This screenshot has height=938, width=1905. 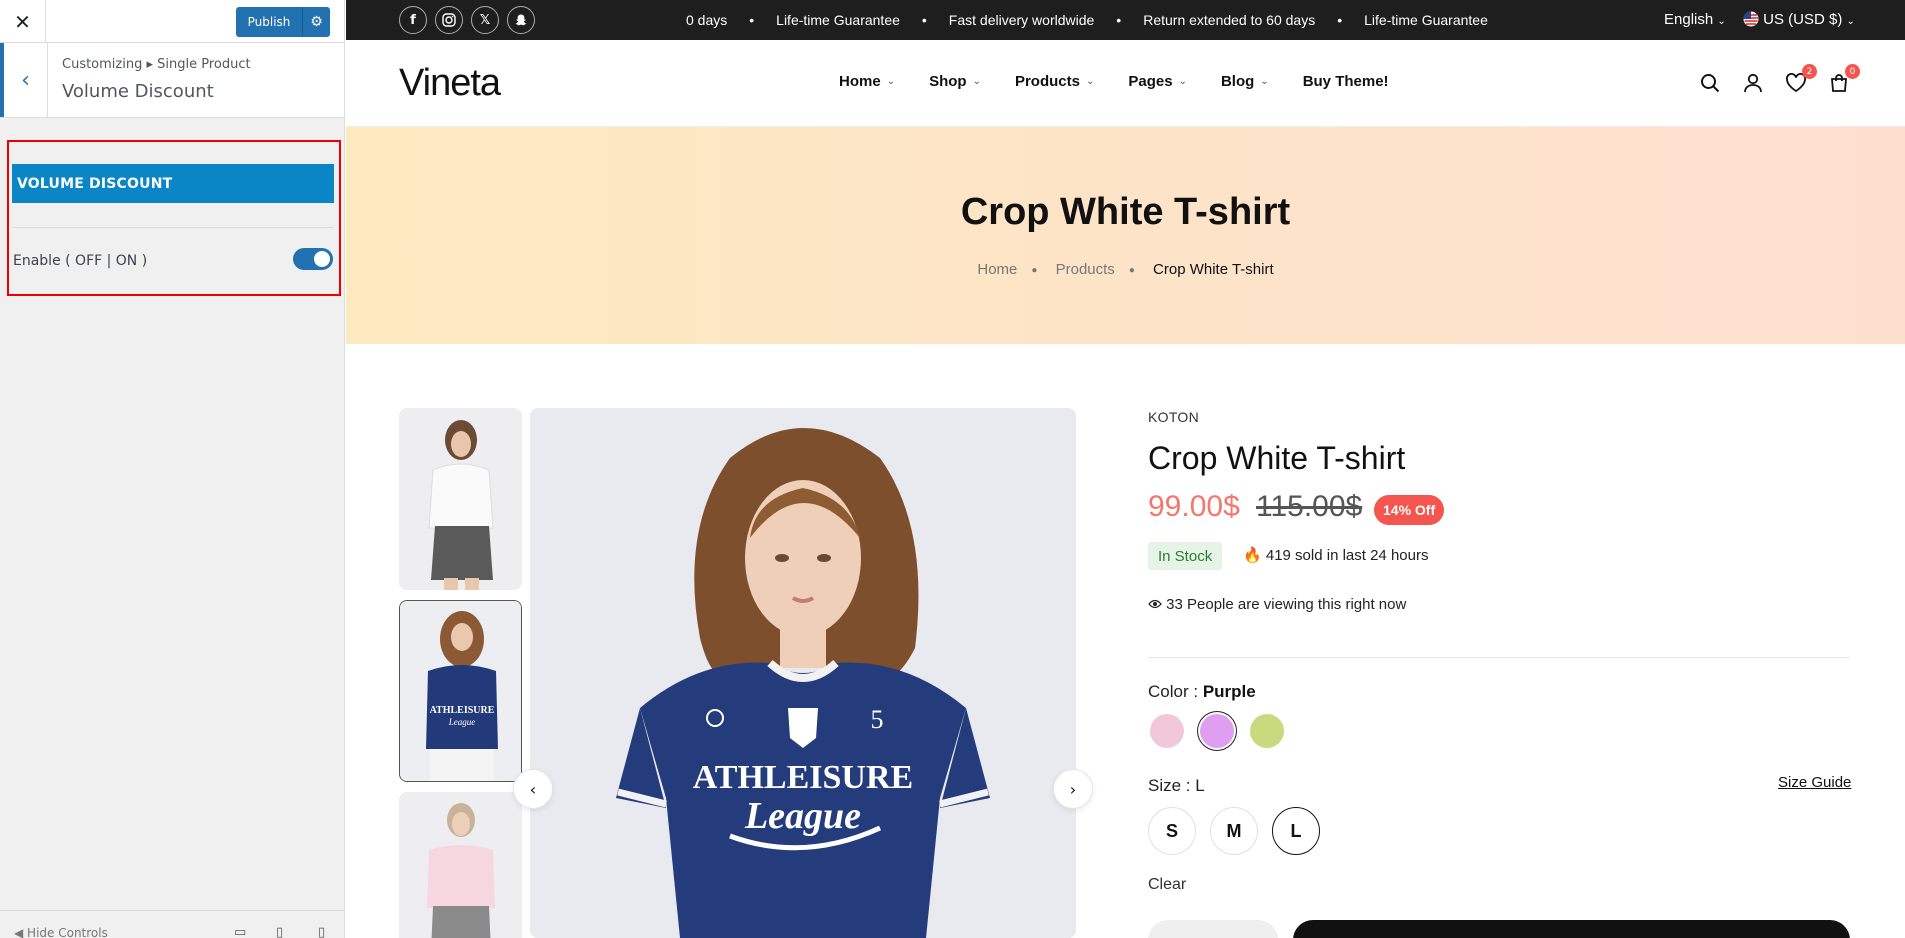 What do you see at coordinates (1277, 458) in the screenshot?
I see `product-title: Crop White T-shirt` at bounding box center [1277, 458].